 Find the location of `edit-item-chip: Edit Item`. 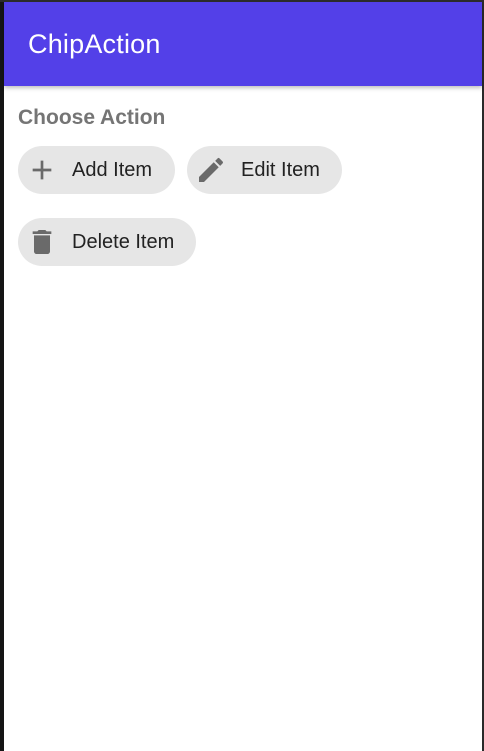

edit-item-chip: Edit Item is located at coordinates (264, 170).